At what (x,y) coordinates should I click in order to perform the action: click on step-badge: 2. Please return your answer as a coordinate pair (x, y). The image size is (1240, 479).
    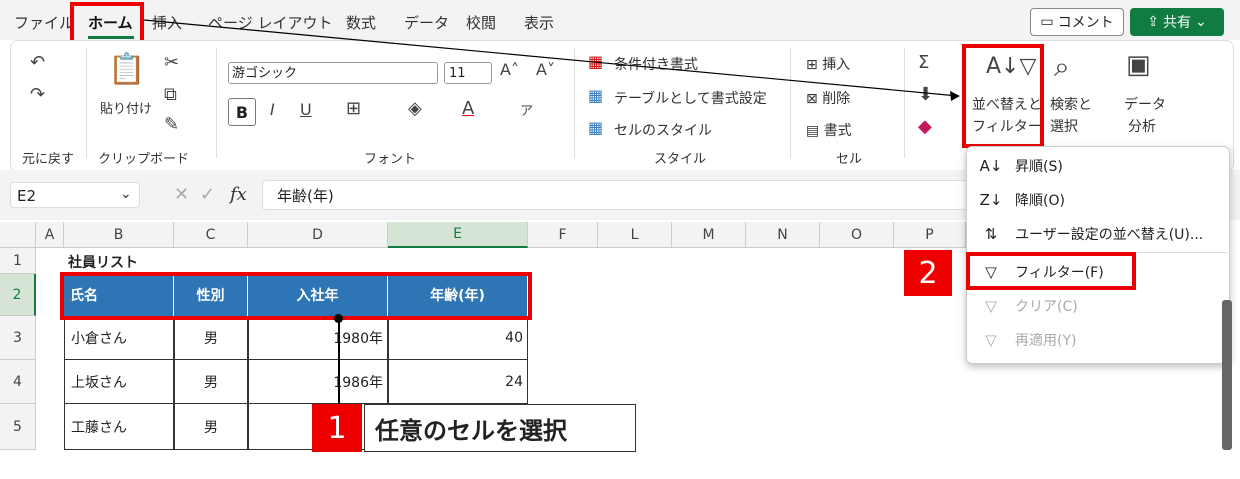
    Looking at the image, I should click on (928, 273).